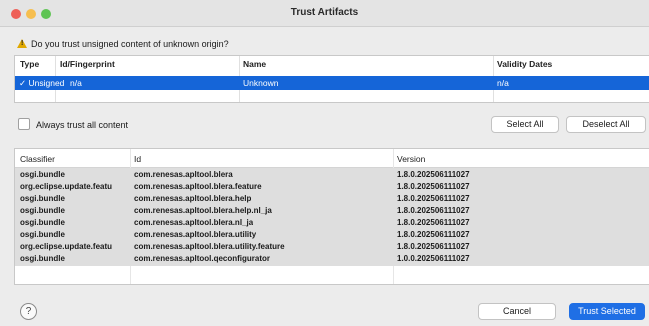 Image resolution: width=649 pixels, height=326 pixels. I want to click on column-header-version: Version, so click(411, 159).